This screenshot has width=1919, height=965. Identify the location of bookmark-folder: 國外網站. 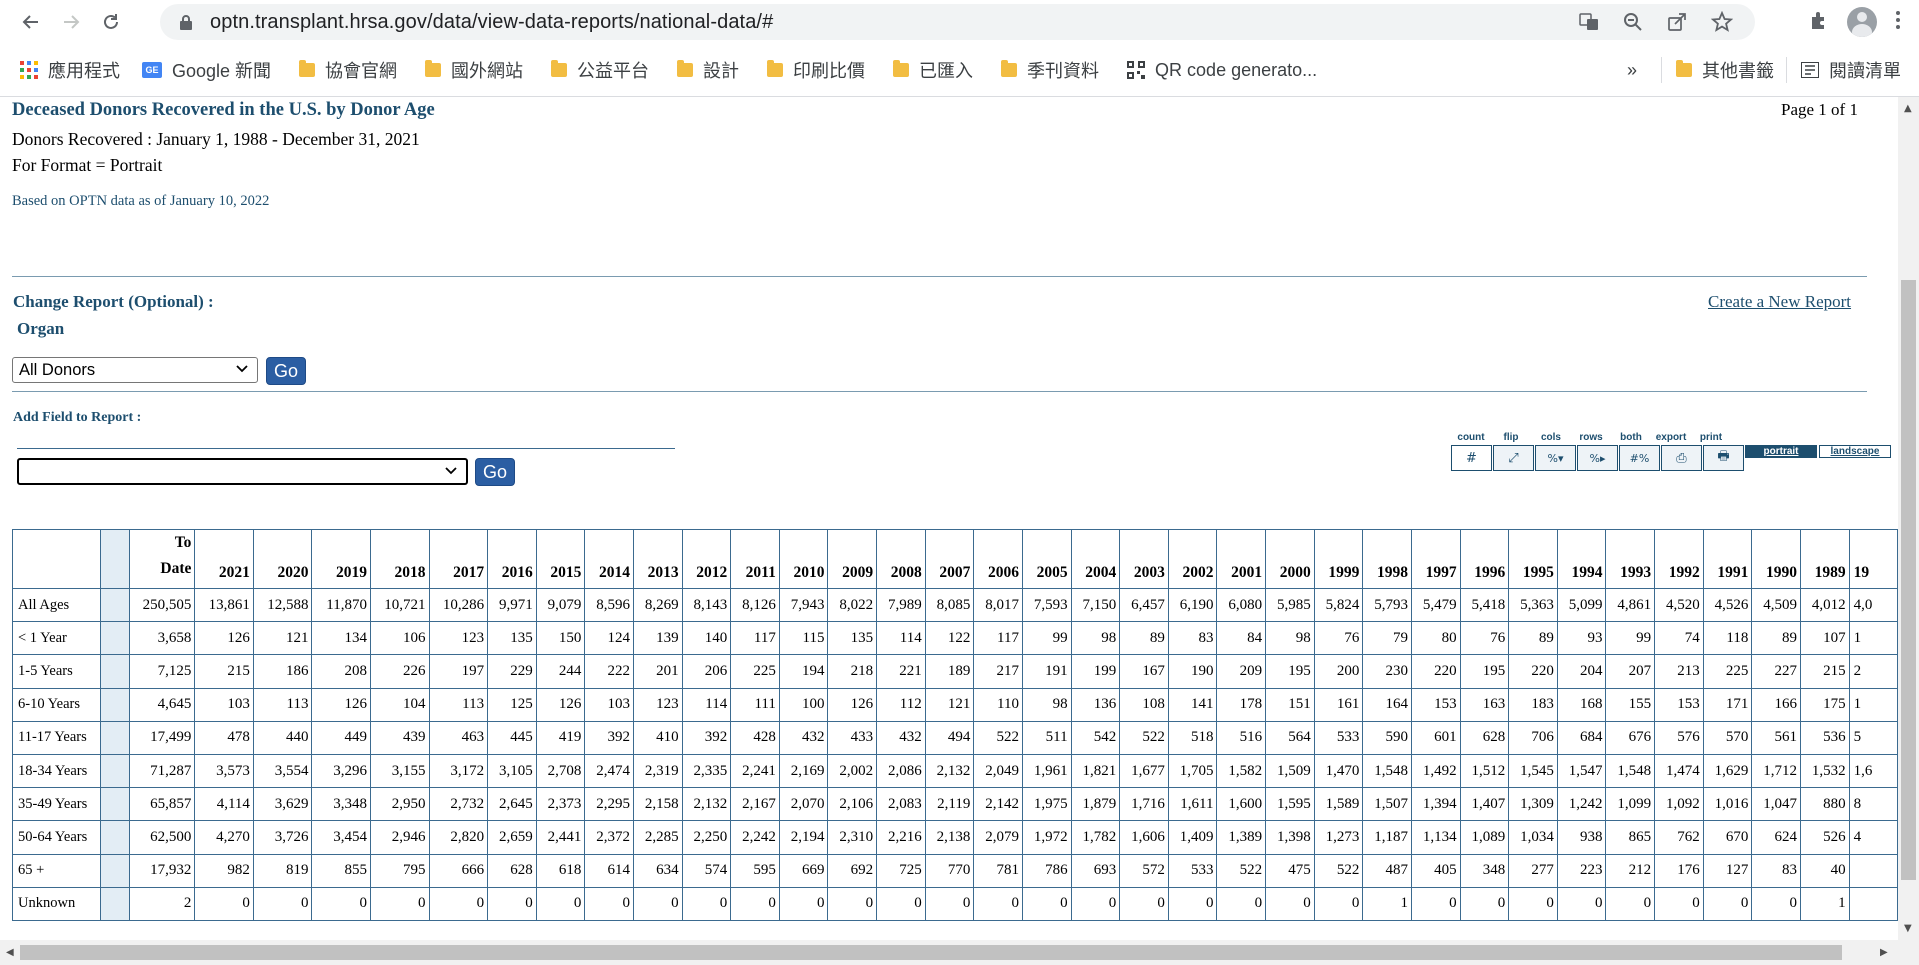
(474, 70).